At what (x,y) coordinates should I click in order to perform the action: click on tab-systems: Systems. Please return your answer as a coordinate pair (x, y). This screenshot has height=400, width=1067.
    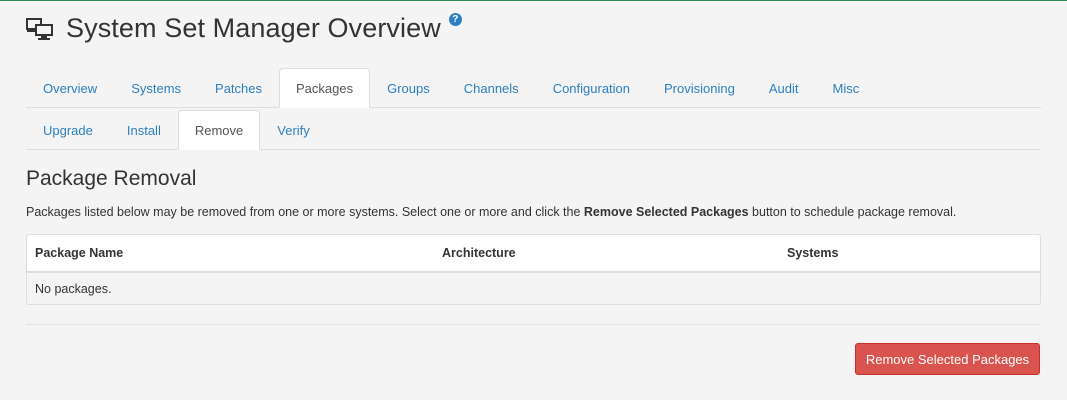
    Looking at the image, I should click on (156, 87).